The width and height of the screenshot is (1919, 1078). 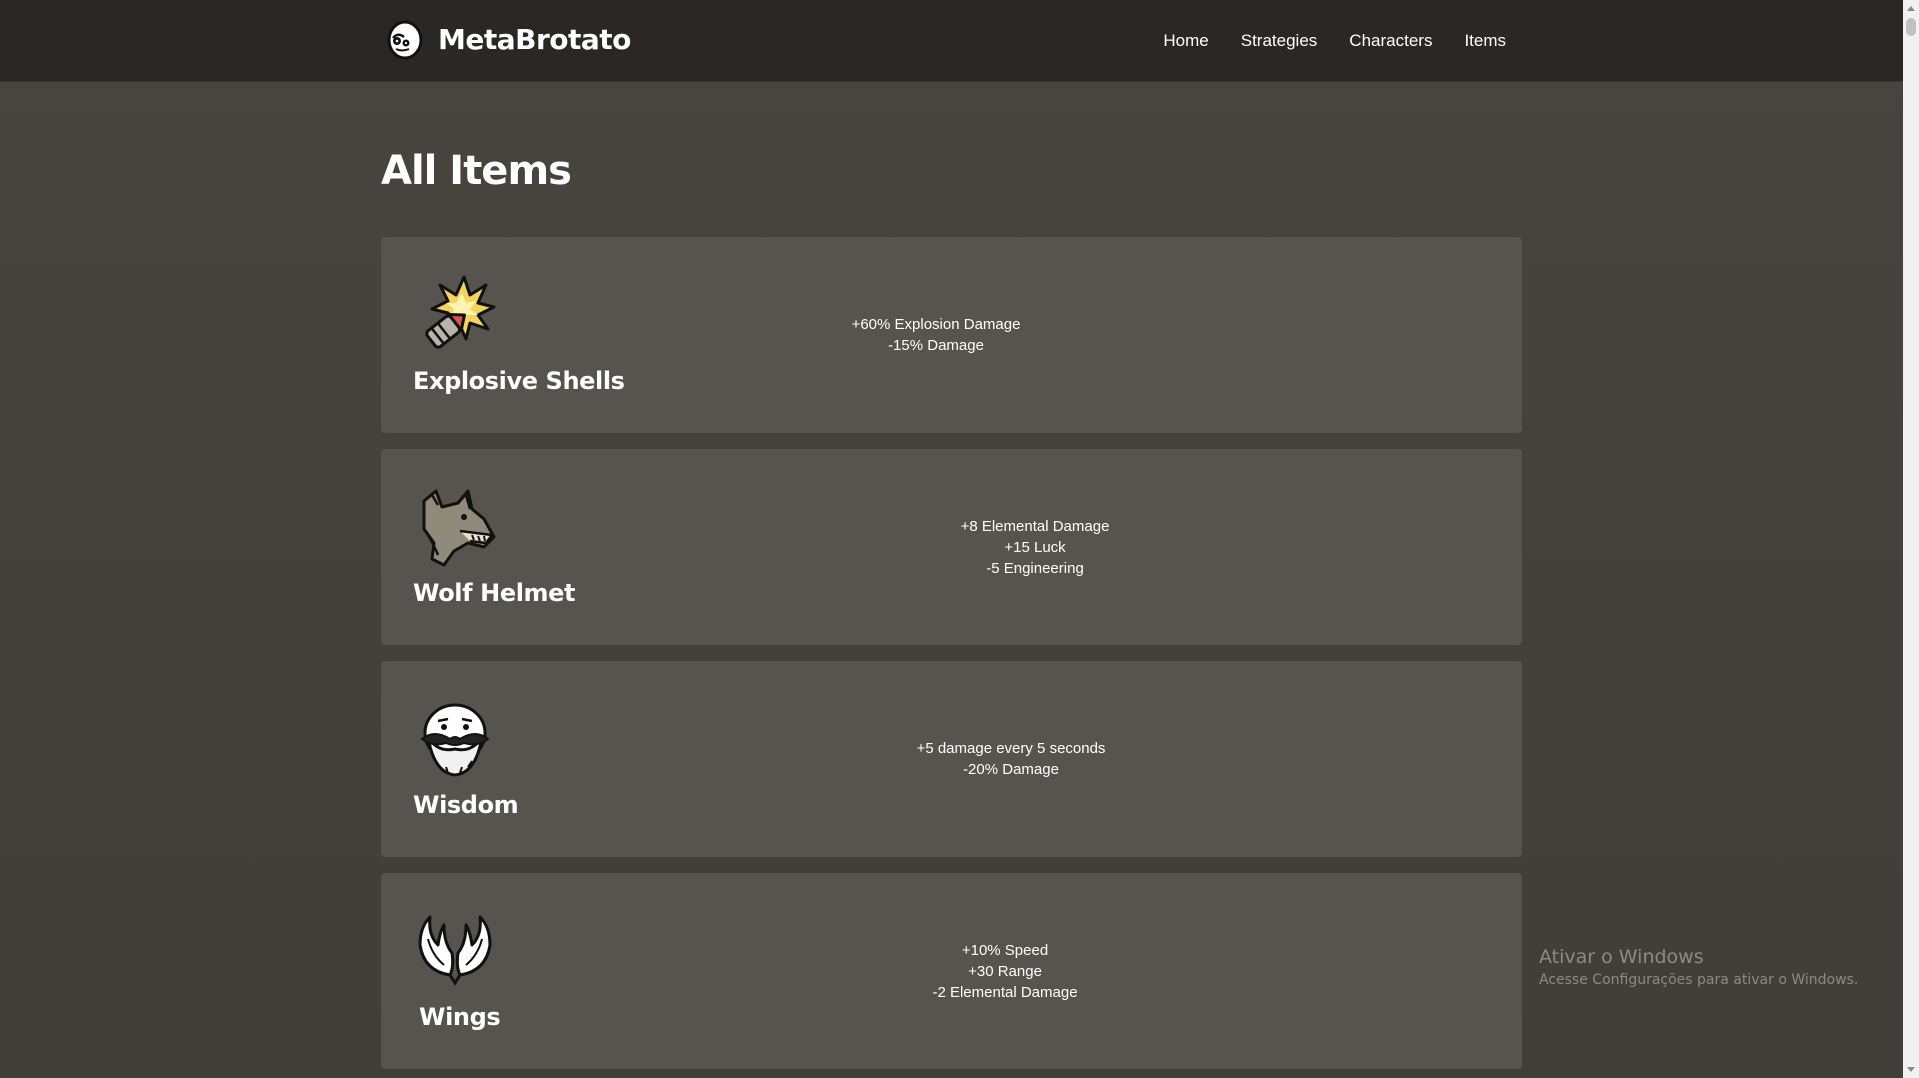 What do you see at coordinates (1911, 8) in the screenshot?
I see `scroll-up-icon` at bounding box center [1911, 8].